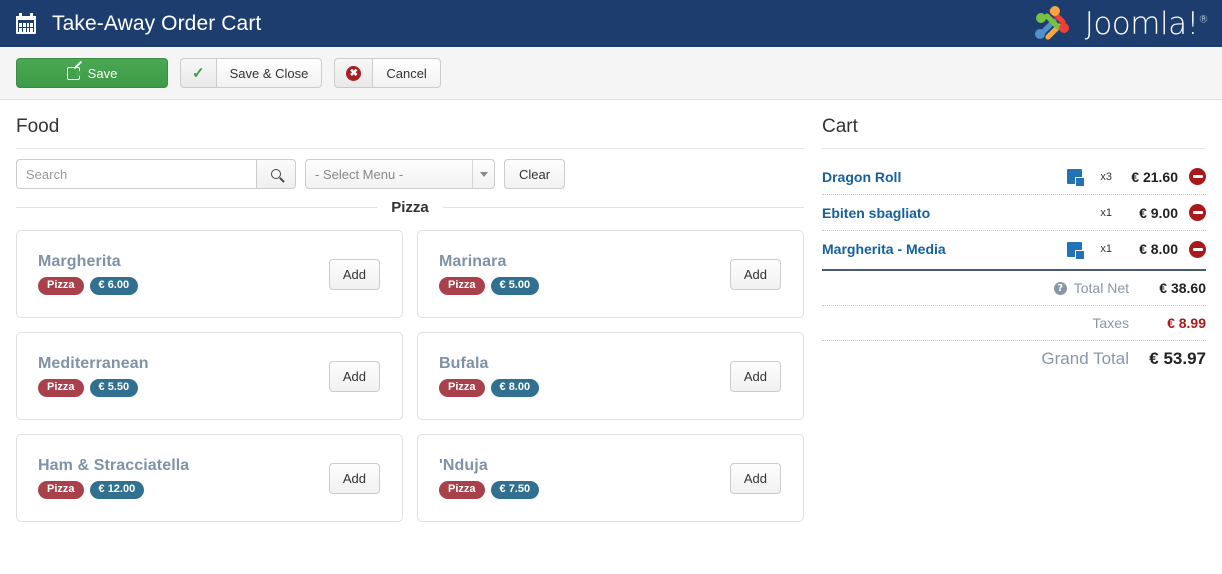  I want to click on cancel-icon-wrap: ✖, so click(353, 73).